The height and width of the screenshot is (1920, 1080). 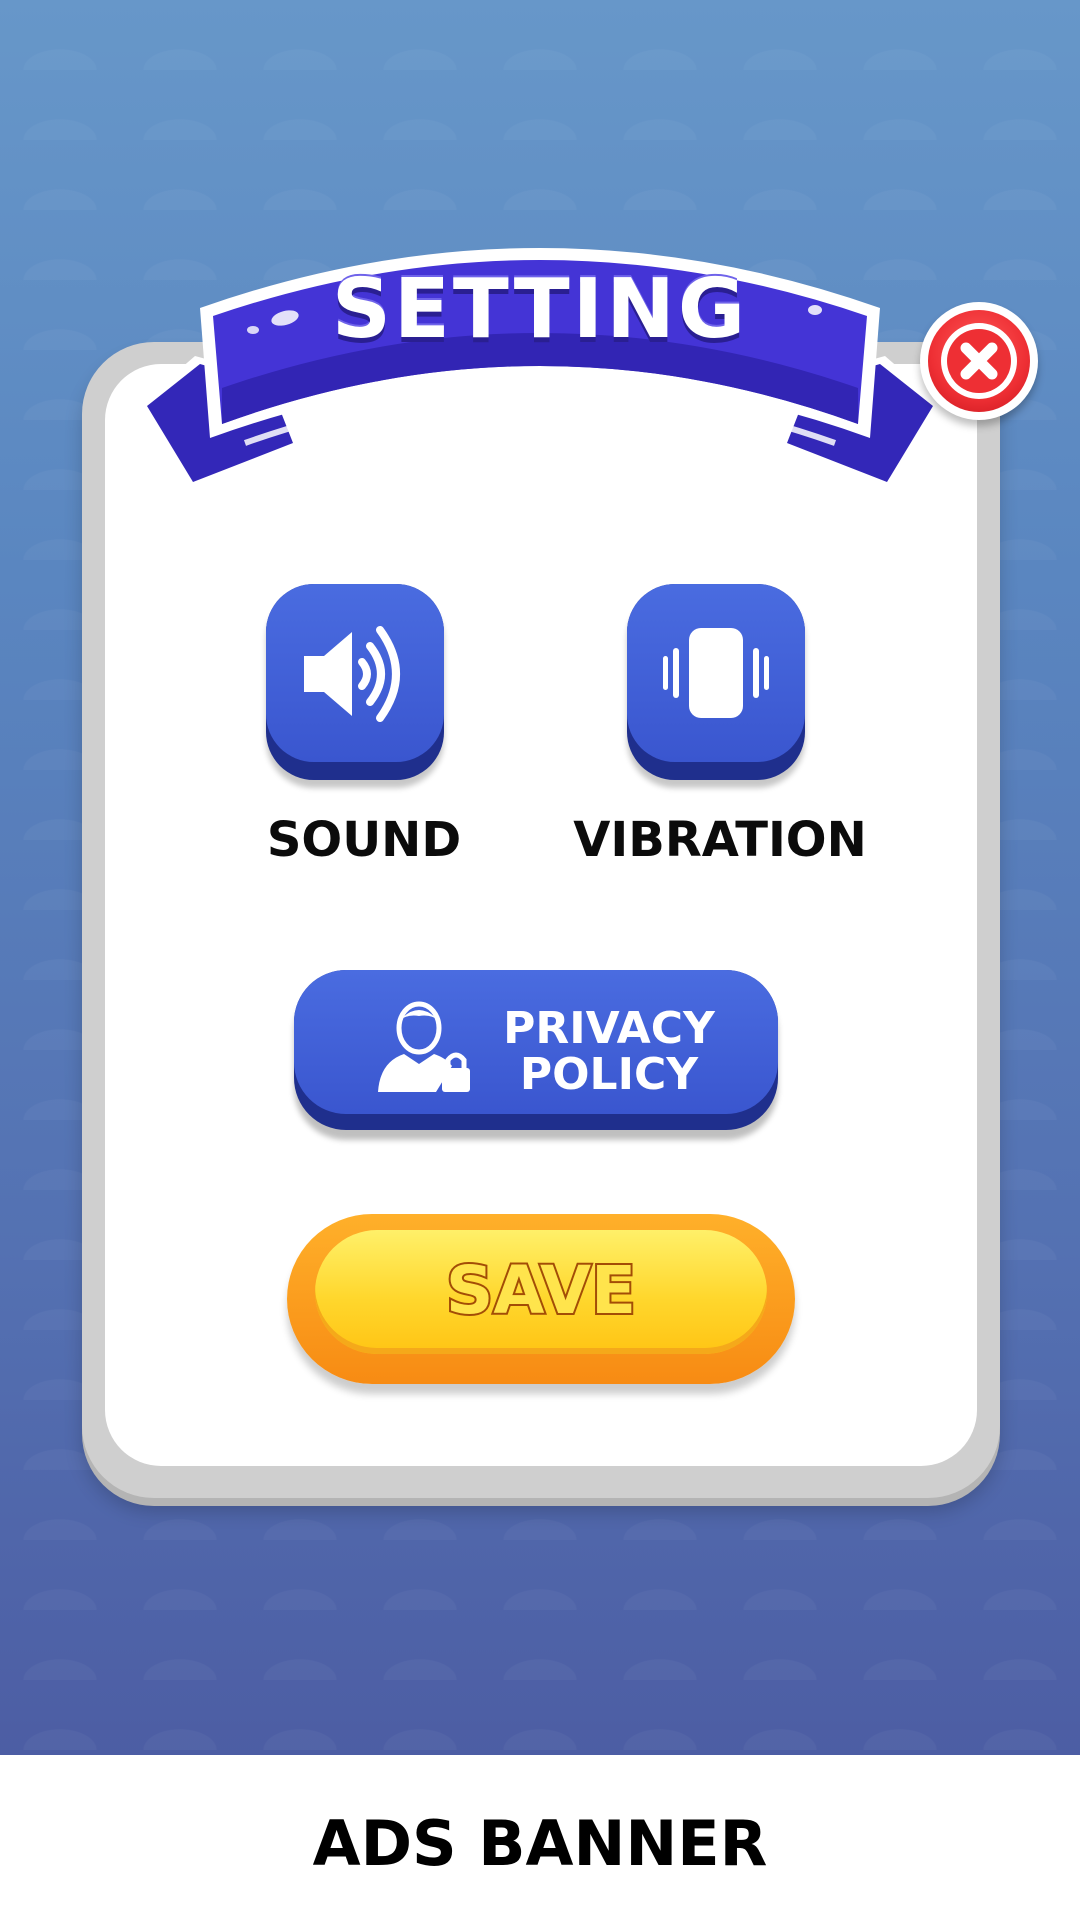 I want to click on ads-banner-label: ADS BANNER, so click(x=540, y=1843).